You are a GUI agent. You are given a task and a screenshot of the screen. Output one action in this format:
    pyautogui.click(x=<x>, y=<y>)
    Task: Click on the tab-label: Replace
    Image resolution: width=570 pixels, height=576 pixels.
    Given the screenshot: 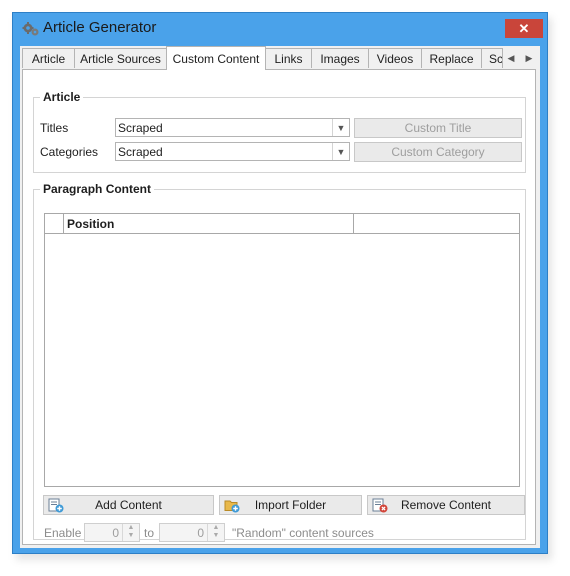 What is the action you would take?
    pyautogui.click(x=451, y=58)
    